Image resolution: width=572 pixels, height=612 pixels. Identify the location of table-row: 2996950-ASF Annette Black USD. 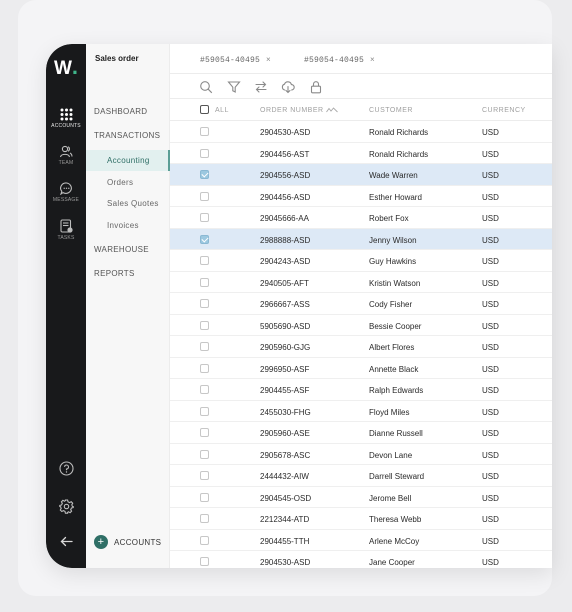
(361, 368).